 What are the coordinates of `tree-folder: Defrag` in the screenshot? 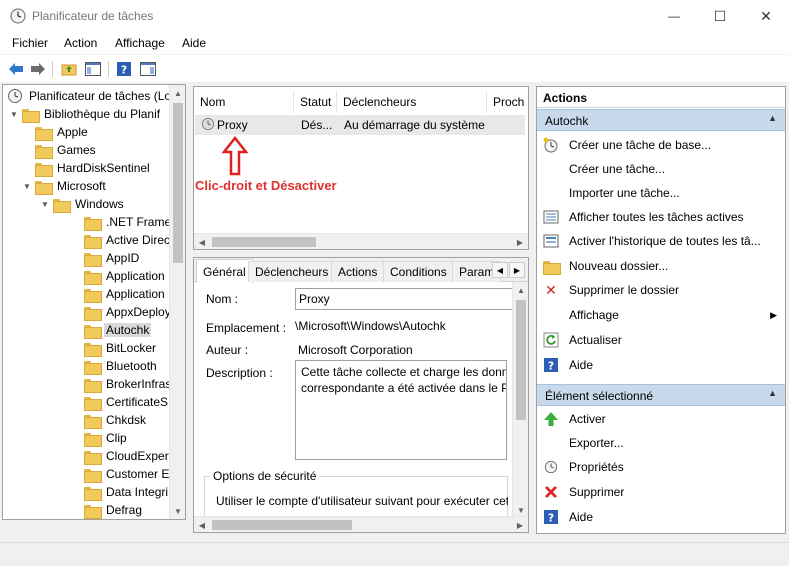 It's located at (114, 510).